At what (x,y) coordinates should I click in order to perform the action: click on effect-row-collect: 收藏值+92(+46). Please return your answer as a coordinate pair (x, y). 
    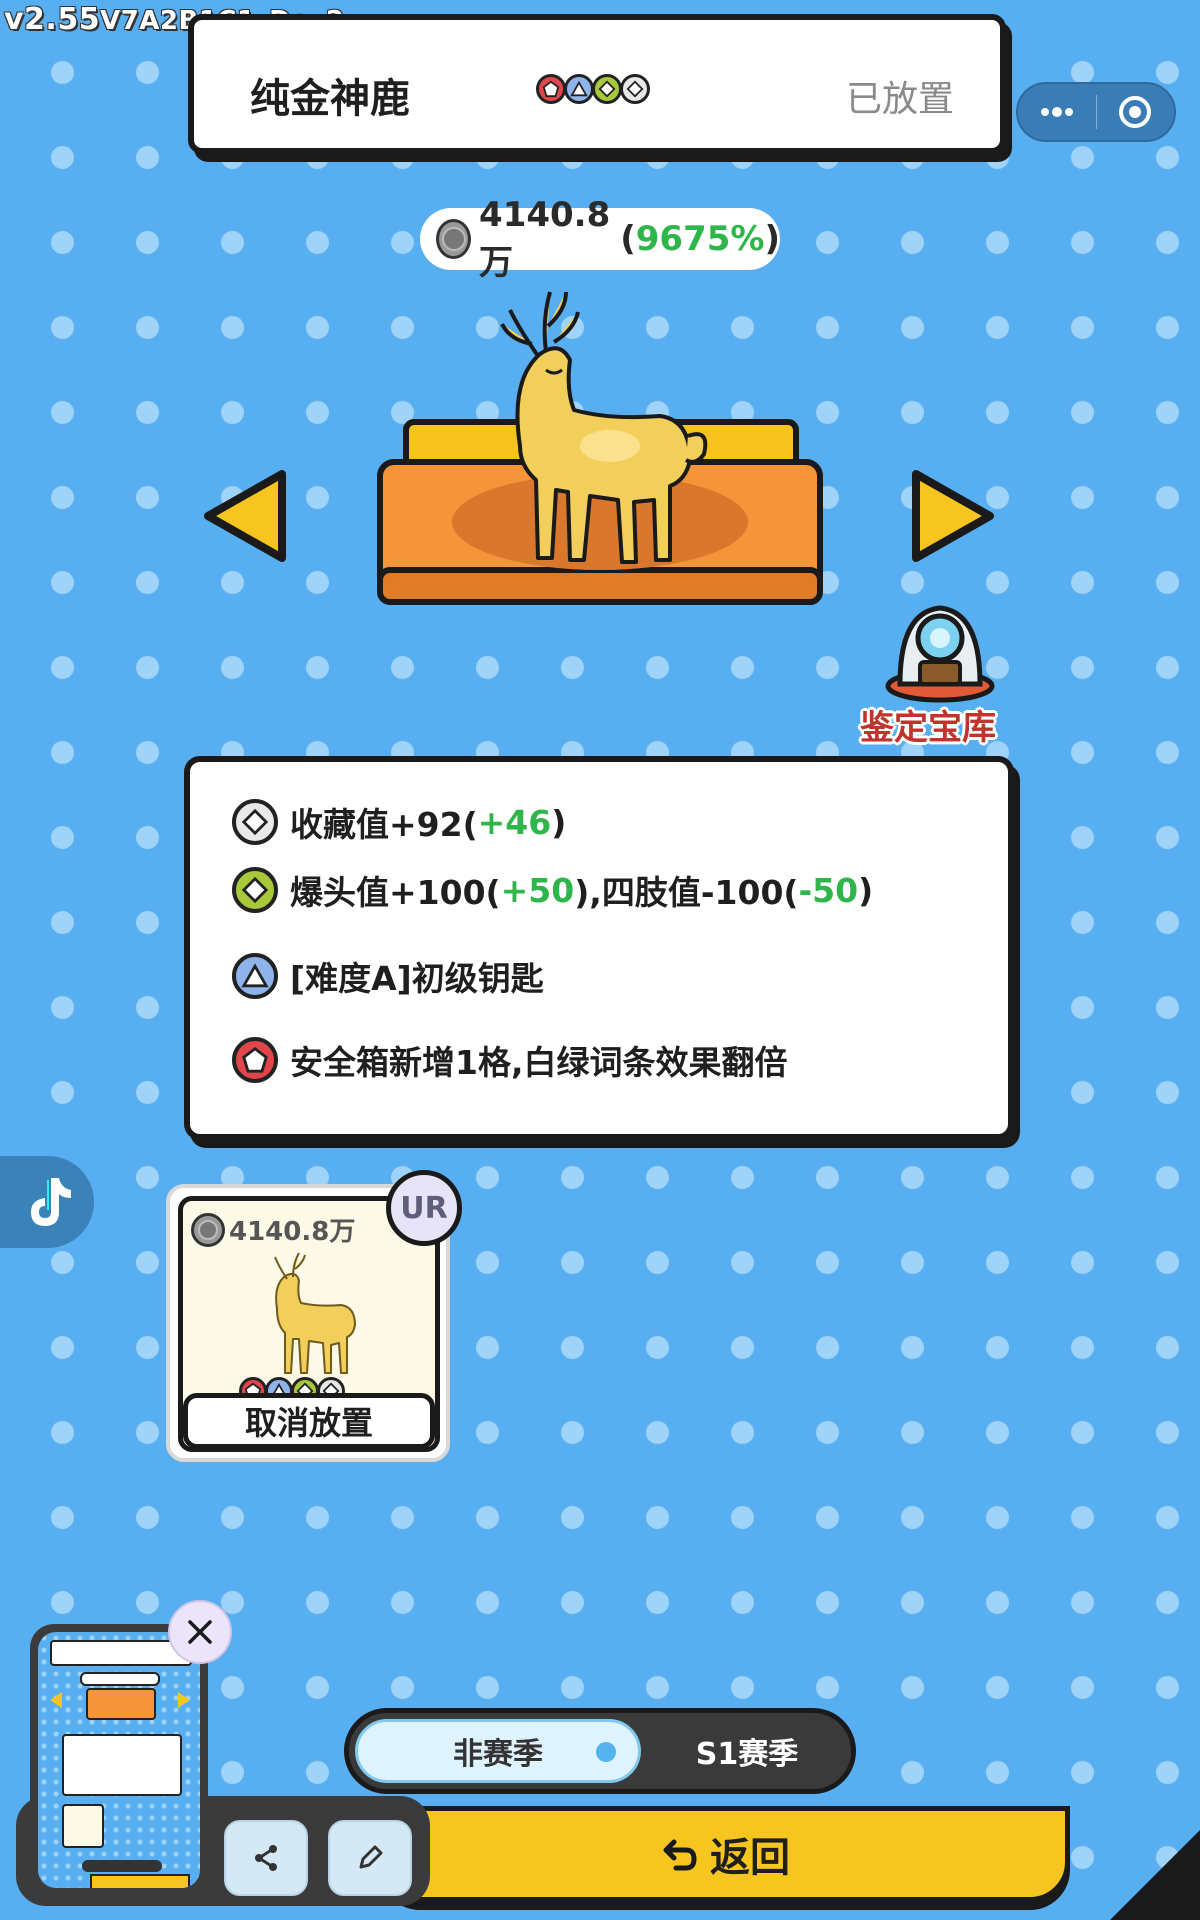
    Looking at the image, I should click on (399, 822).